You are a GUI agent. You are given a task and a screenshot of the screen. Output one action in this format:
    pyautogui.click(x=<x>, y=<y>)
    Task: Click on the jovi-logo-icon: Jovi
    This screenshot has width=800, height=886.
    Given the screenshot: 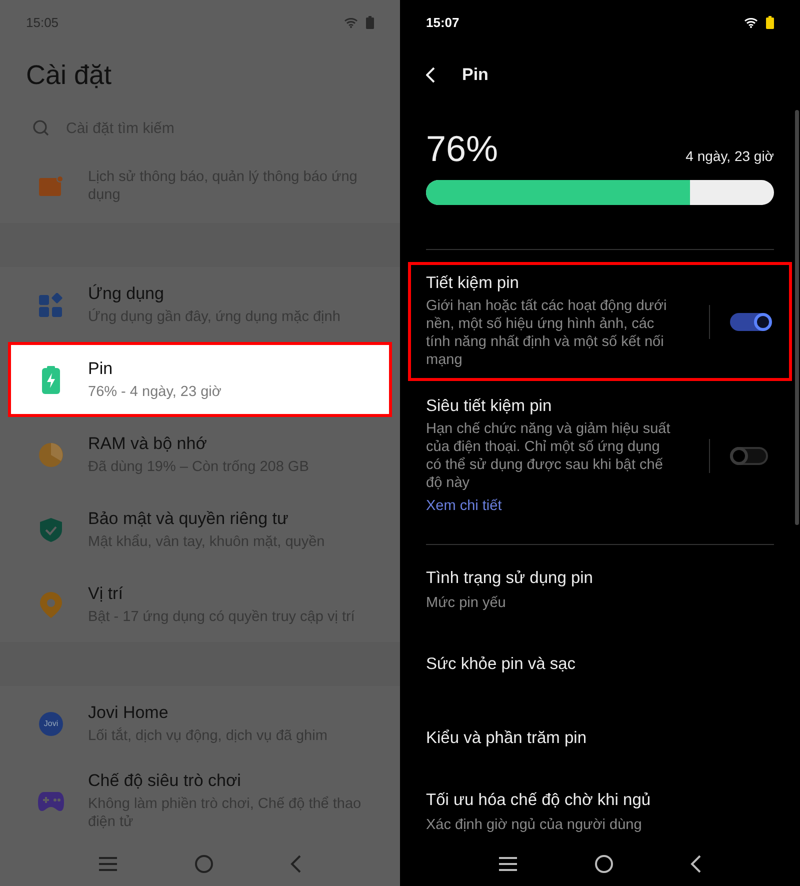 What is the action you would take?
    pyautogui.click(x=51, y=724)
    